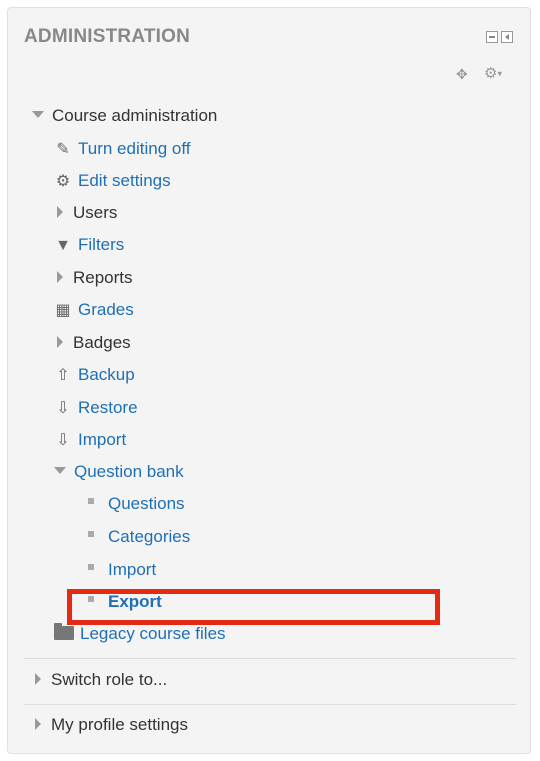  What do you see at coordinates (63, 310) in the screenshot?
I see `table-icon: ▦` at bounding box center [63, 310].